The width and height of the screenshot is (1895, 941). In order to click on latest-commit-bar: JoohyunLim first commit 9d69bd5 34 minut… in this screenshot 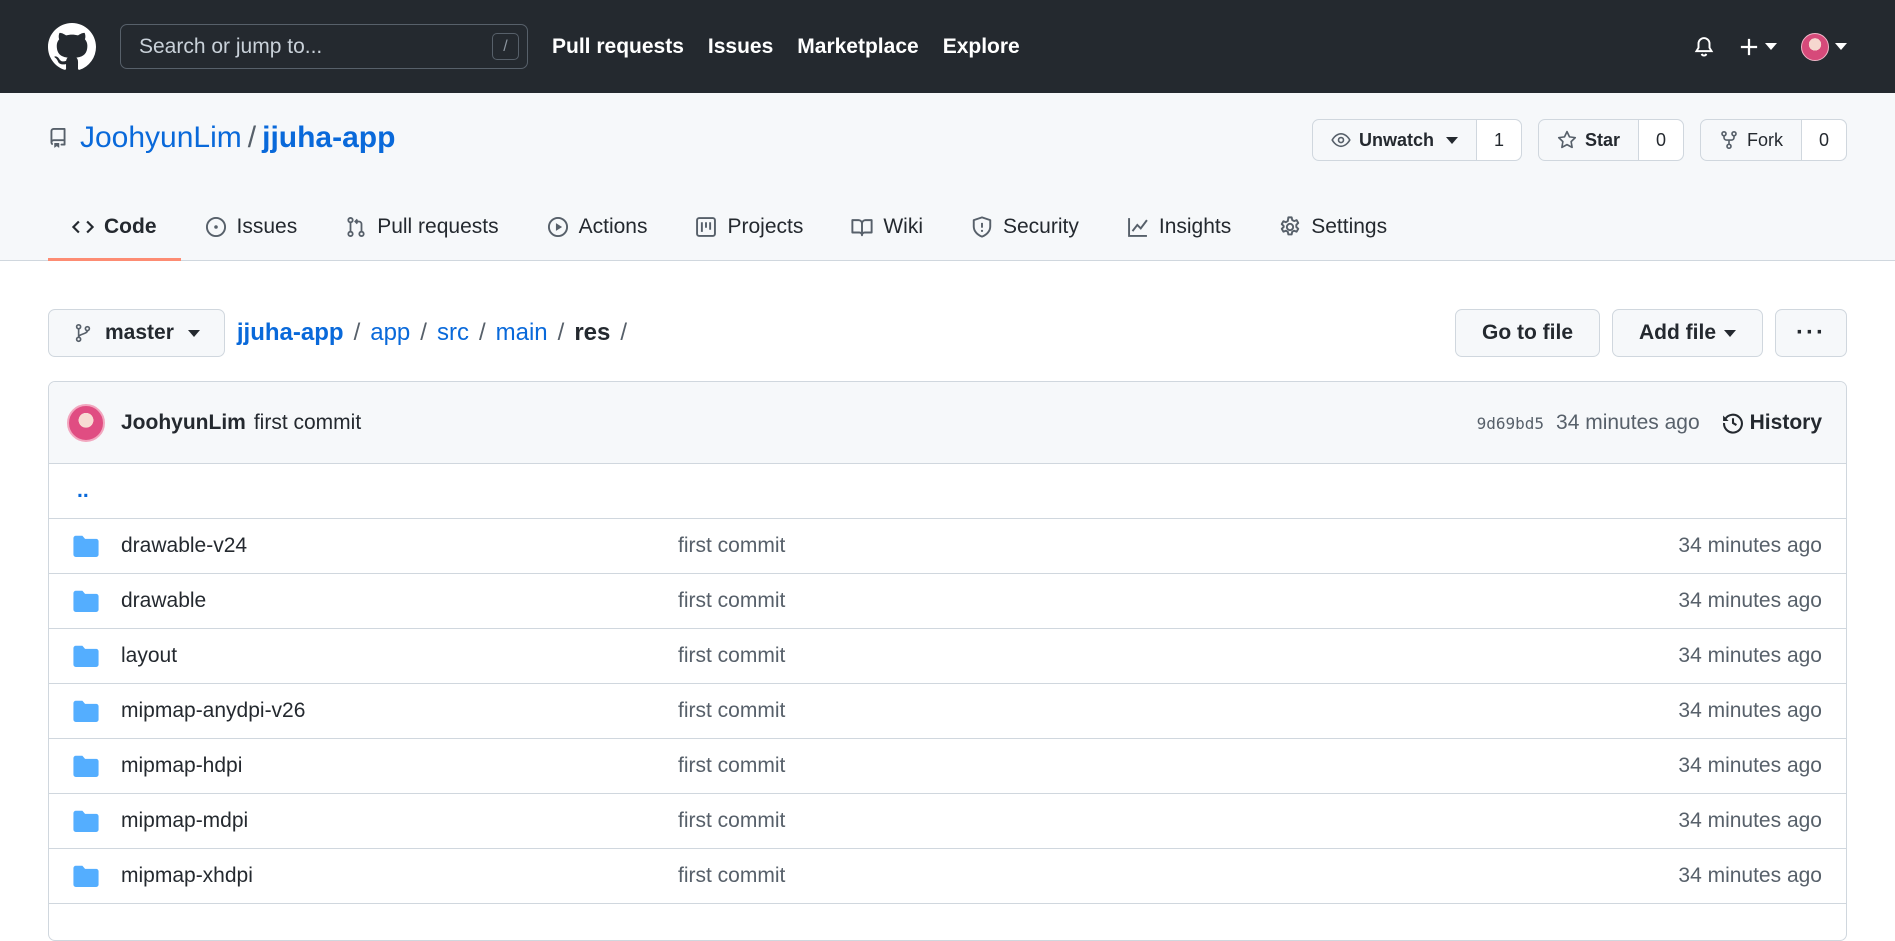, I will do `click(947, 423)`.